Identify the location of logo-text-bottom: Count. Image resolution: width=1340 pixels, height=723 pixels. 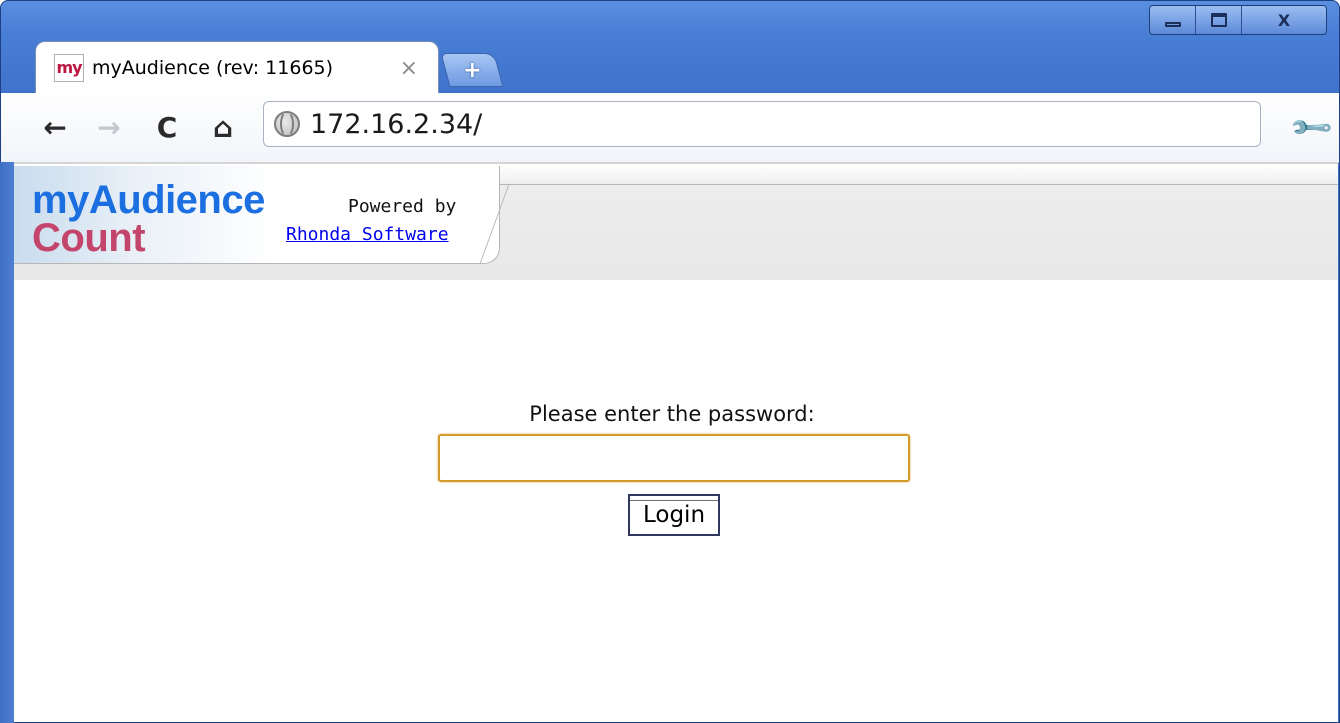
(89, 238).